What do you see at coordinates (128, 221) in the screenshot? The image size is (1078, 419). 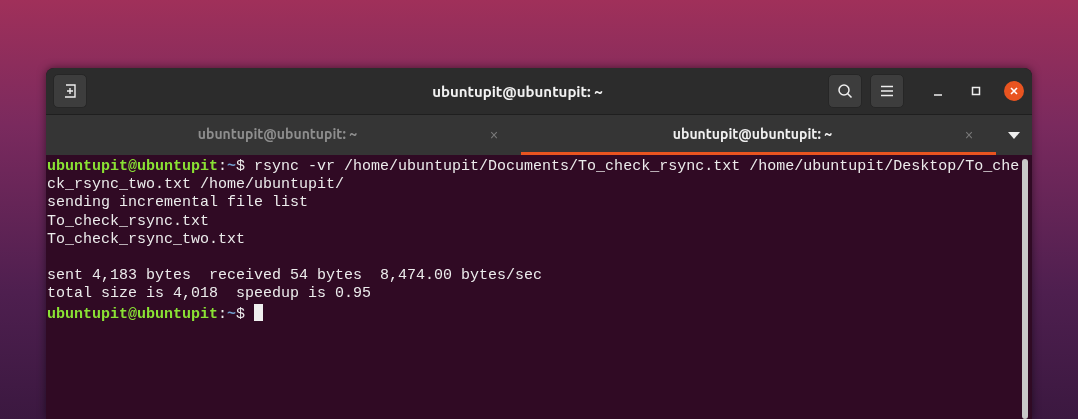 I see `output-line: To_check_rsync.txt` at bounding box center [128, 221].